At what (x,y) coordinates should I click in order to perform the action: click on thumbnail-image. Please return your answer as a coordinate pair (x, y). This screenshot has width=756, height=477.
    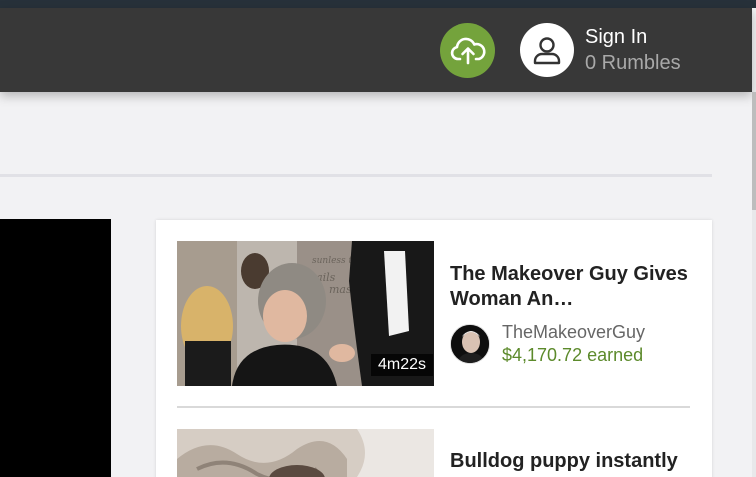
    Looking at the image, I should click on (305, 453).